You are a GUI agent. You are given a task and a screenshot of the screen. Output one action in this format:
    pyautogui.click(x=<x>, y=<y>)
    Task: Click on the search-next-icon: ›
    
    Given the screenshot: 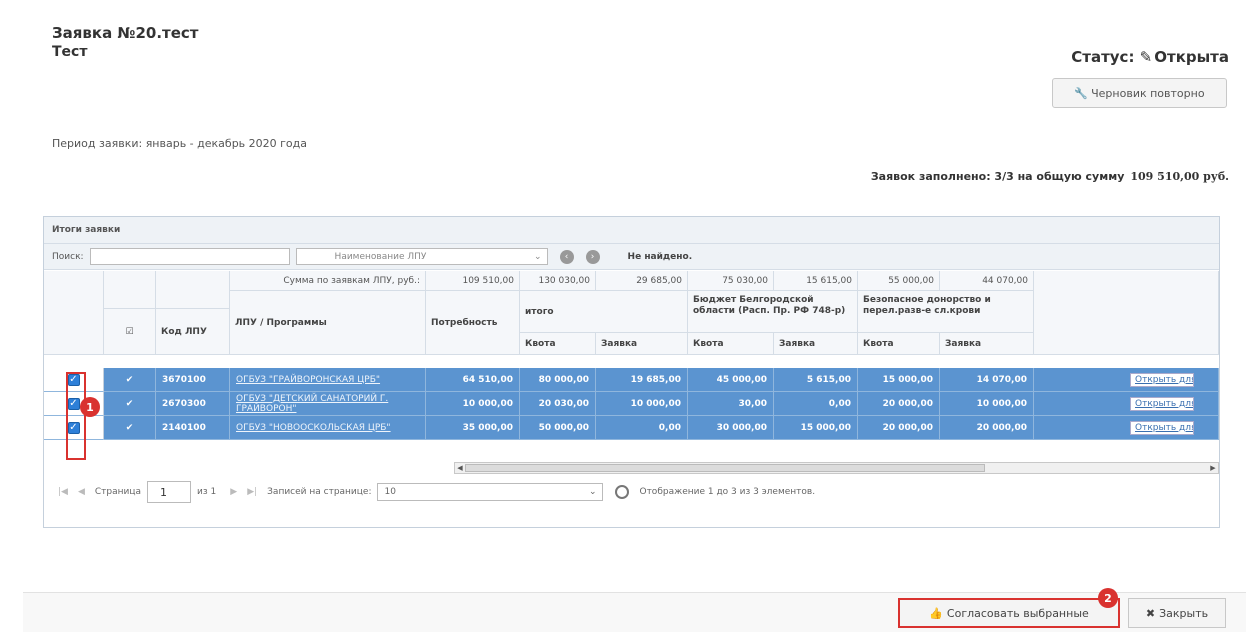 What is the action you would take?
    pyautogui.click(x=592, y=256)
    